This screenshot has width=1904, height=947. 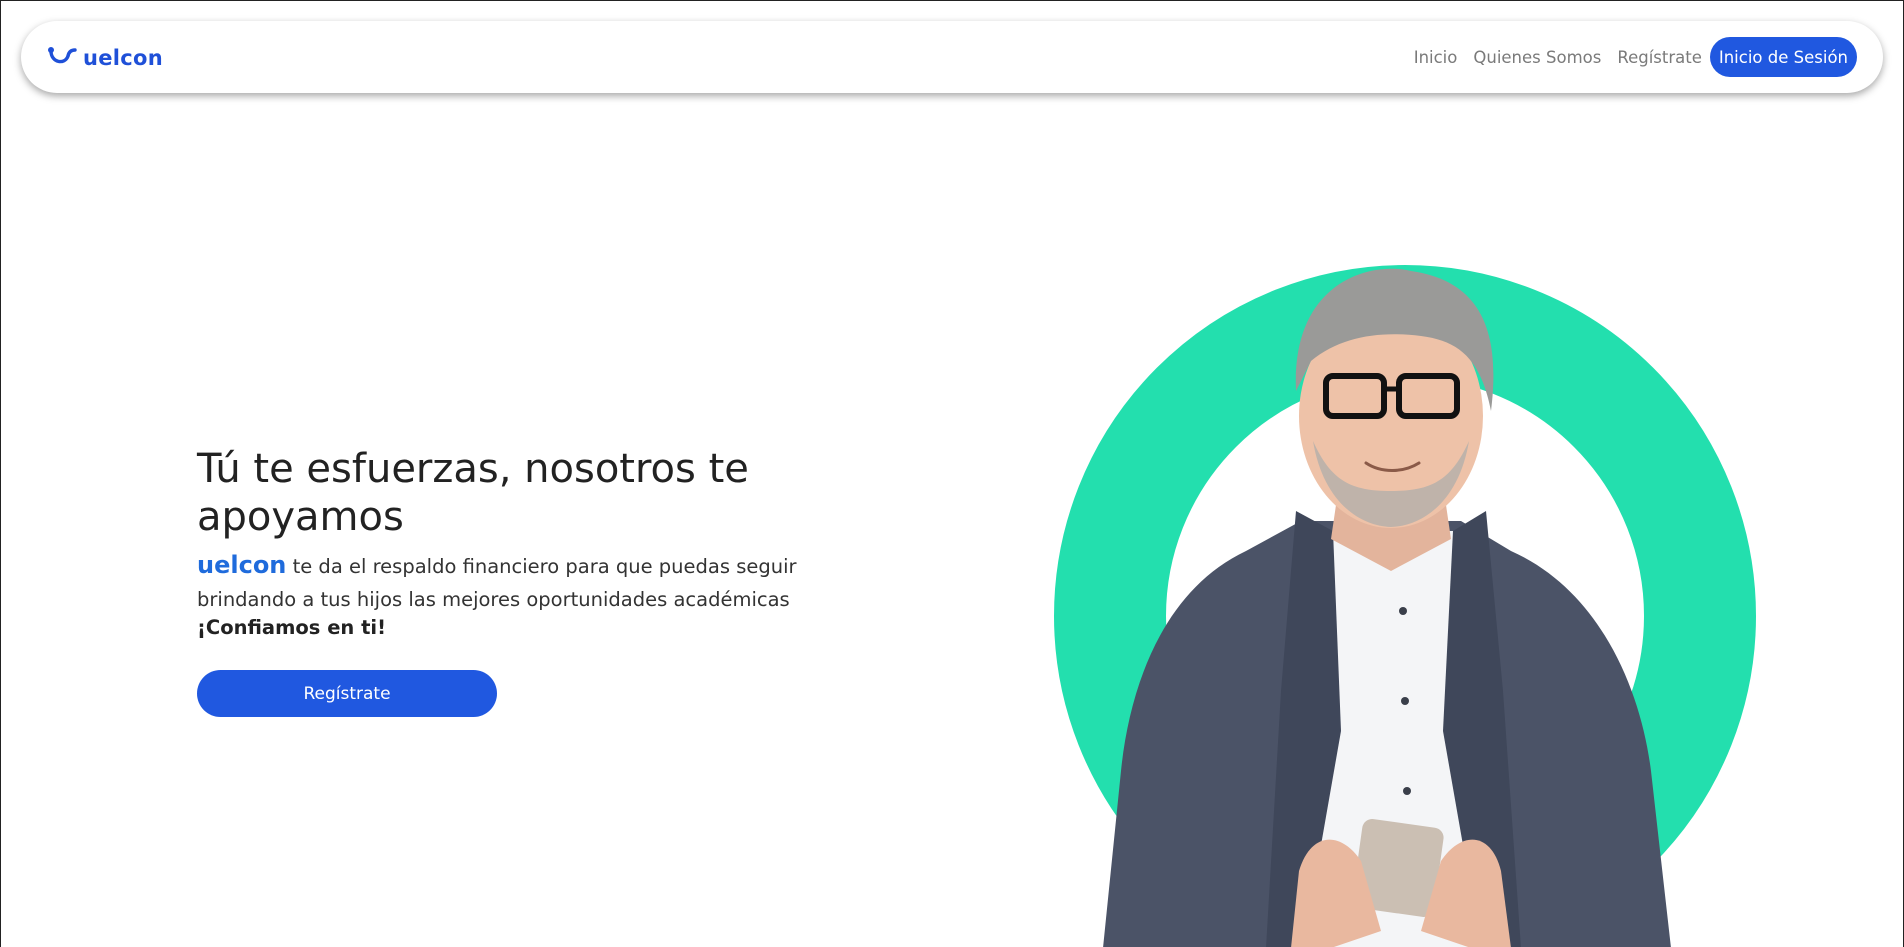 What do you see at coordinates (62, 55) in the screenshot?
I see `logo-icon` at bounding box center [62, 55].